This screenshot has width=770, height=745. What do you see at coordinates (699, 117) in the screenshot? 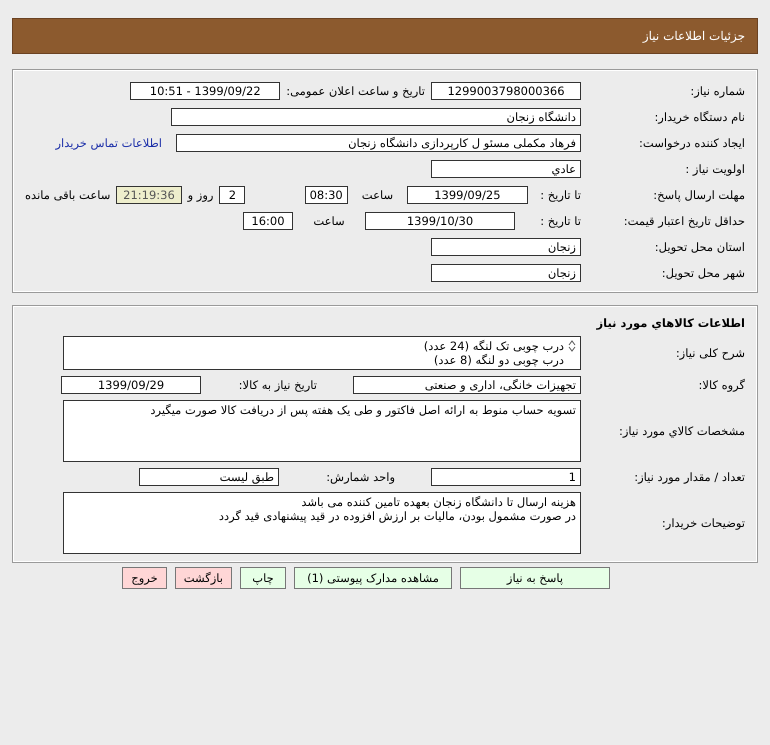
I see `field-label: نام دستگاه خریدار:` at bounding box center [699, 117].